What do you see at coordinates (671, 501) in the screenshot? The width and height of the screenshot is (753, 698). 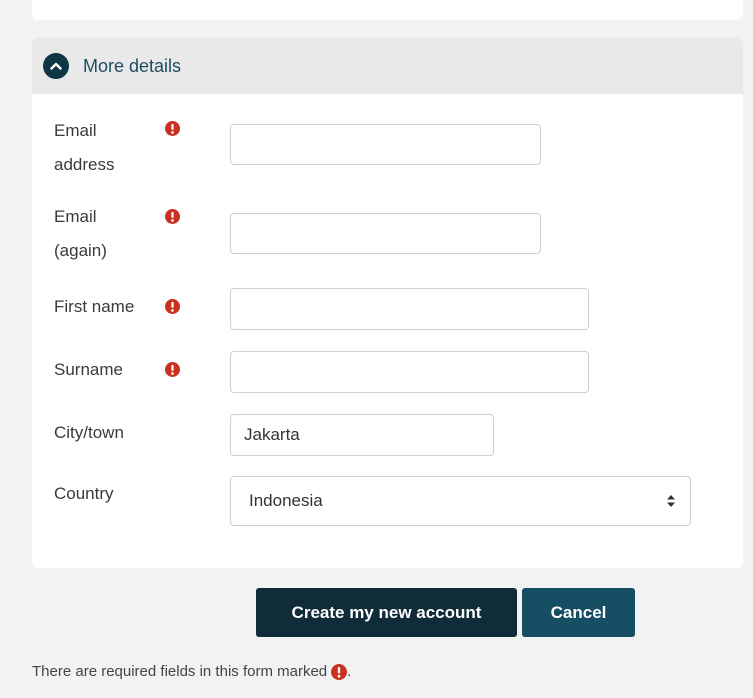 I see `sort-icon` at bounding box center [671, 501].